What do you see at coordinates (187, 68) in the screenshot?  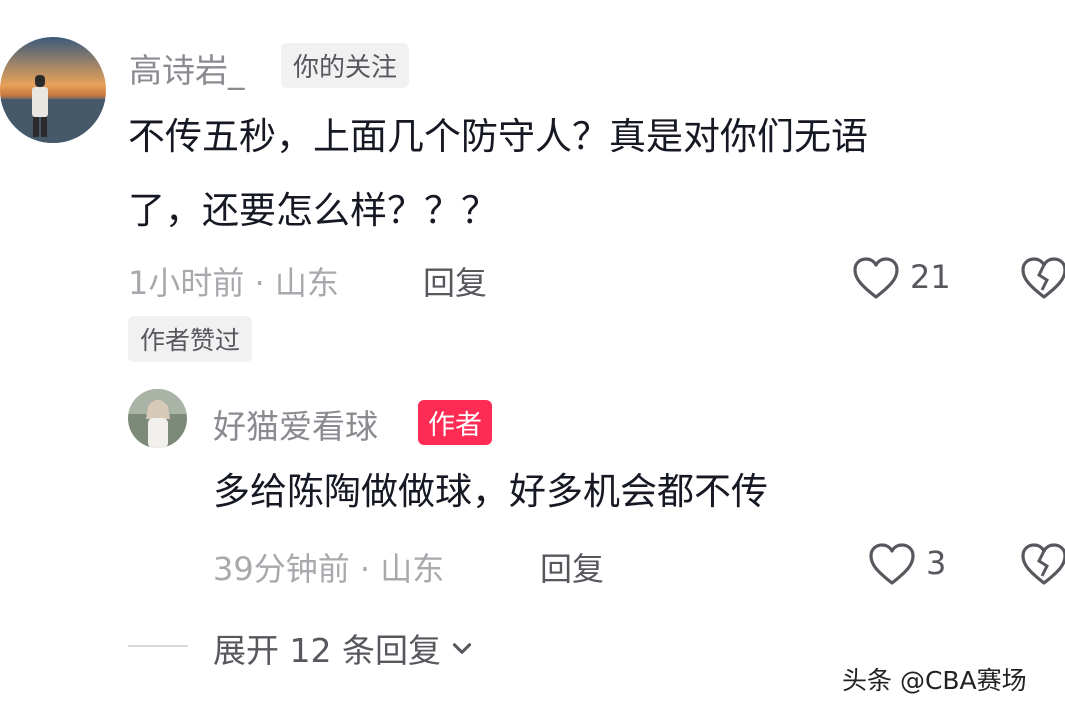 I see `username: 高诗岩_` at bounding box center [187, 68].